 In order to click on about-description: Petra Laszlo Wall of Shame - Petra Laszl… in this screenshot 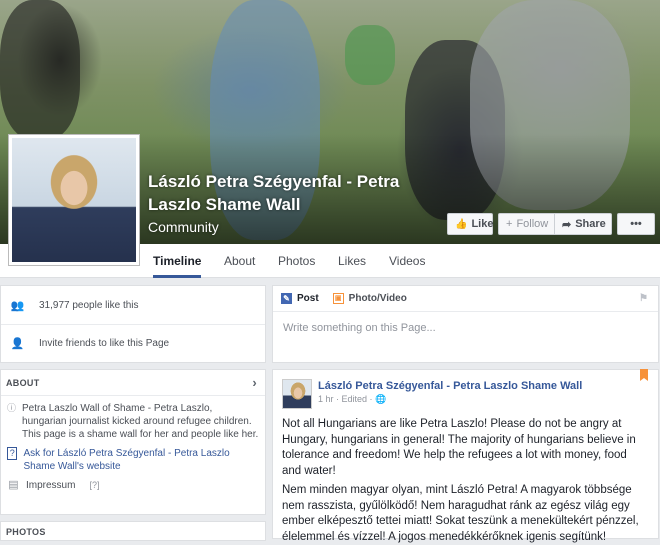, I will do `click(140, 421)`.